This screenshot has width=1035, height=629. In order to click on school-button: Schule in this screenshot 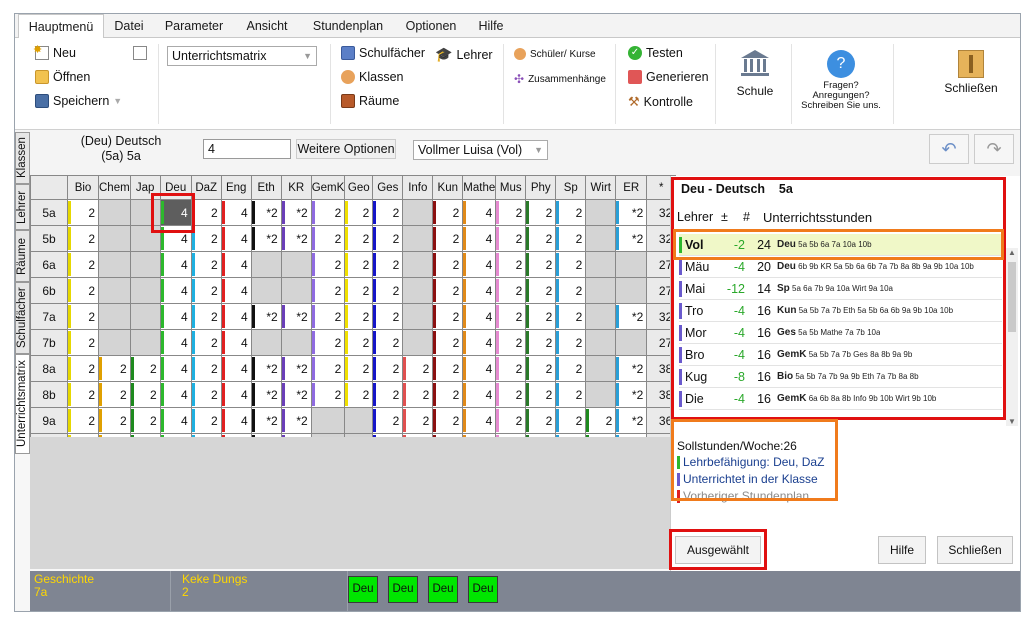, I will do `click(755, 73)`.